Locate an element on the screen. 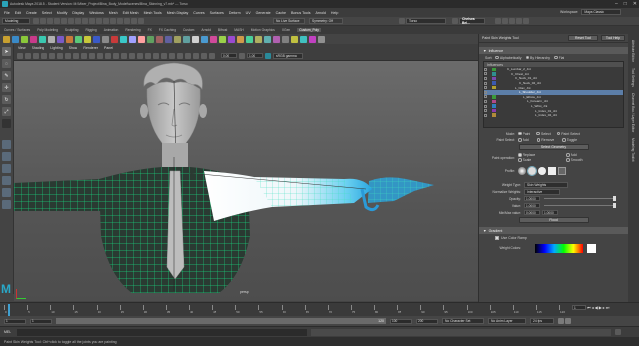 The height and width of the screenshot is (346, 639). mode-option: Paint Select is located at coordinates (568, 133).